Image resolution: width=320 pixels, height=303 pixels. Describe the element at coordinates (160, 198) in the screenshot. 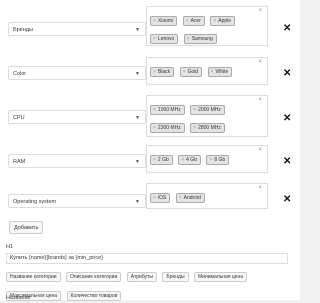

I see `value-tag: × iOS` at that location.